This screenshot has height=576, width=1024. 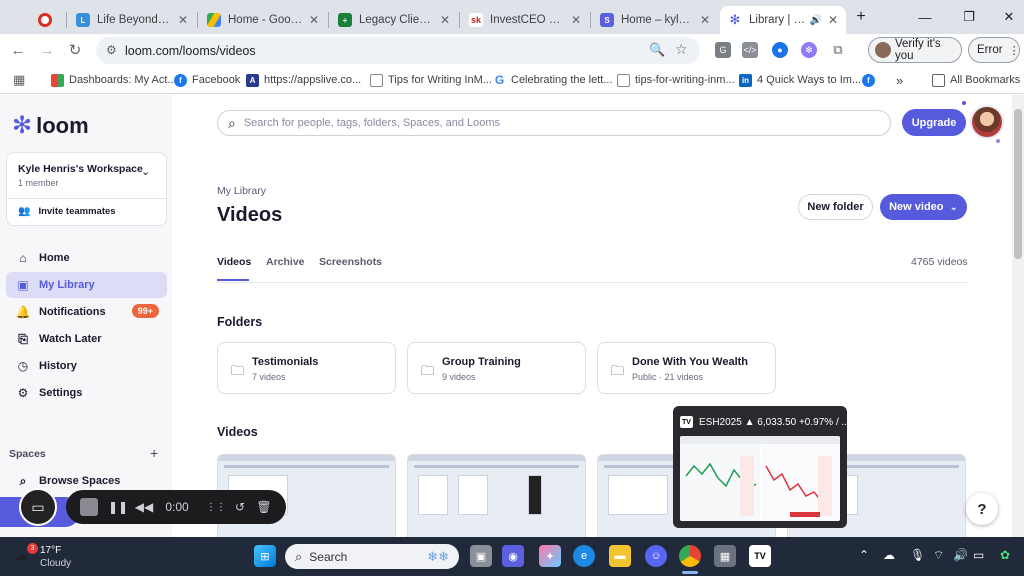 What do you see at coordinates (350, 262) in the screenshot?
I see `tab-screenshots: Screenshots` at bounding box center [350, 262].